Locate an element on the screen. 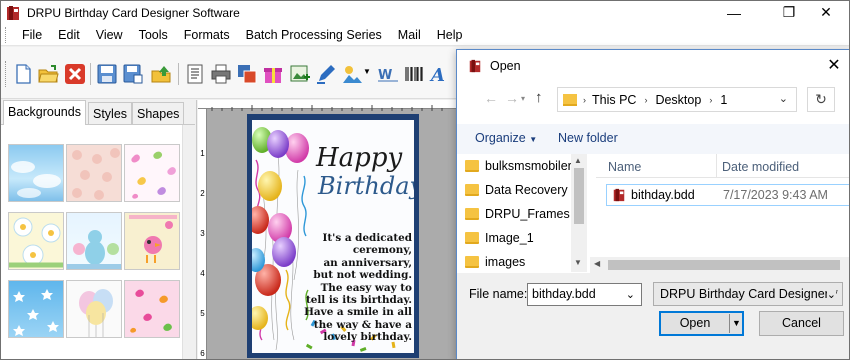  text-icon: A is located at coordinates (440, 74).